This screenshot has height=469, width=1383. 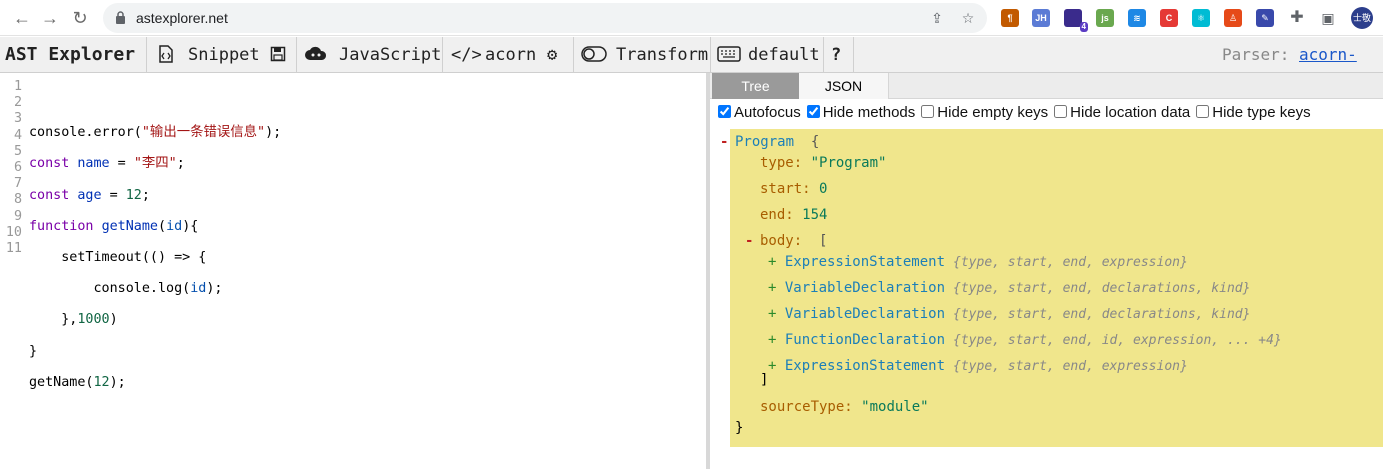 What do you see at coordinates (17, 86) in the screenshot?
I see `line-number: 1` at bounding box center [17, 86].